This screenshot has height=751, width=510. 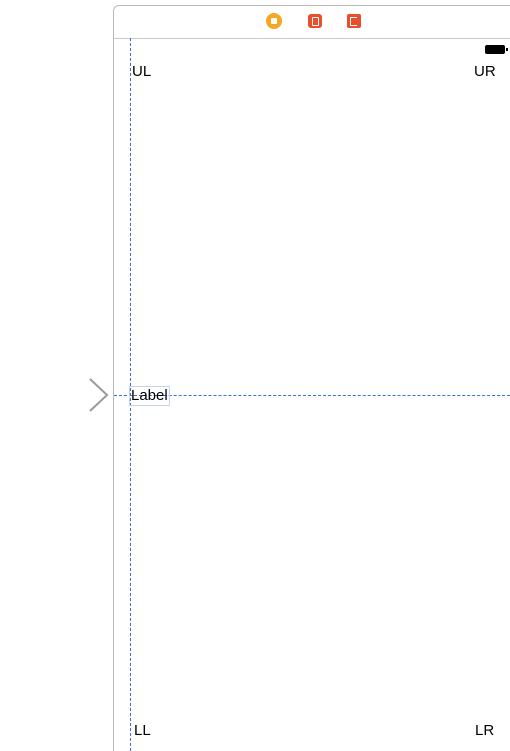 I want to click on lower-right-label: LR, so click(x=484, y=731).